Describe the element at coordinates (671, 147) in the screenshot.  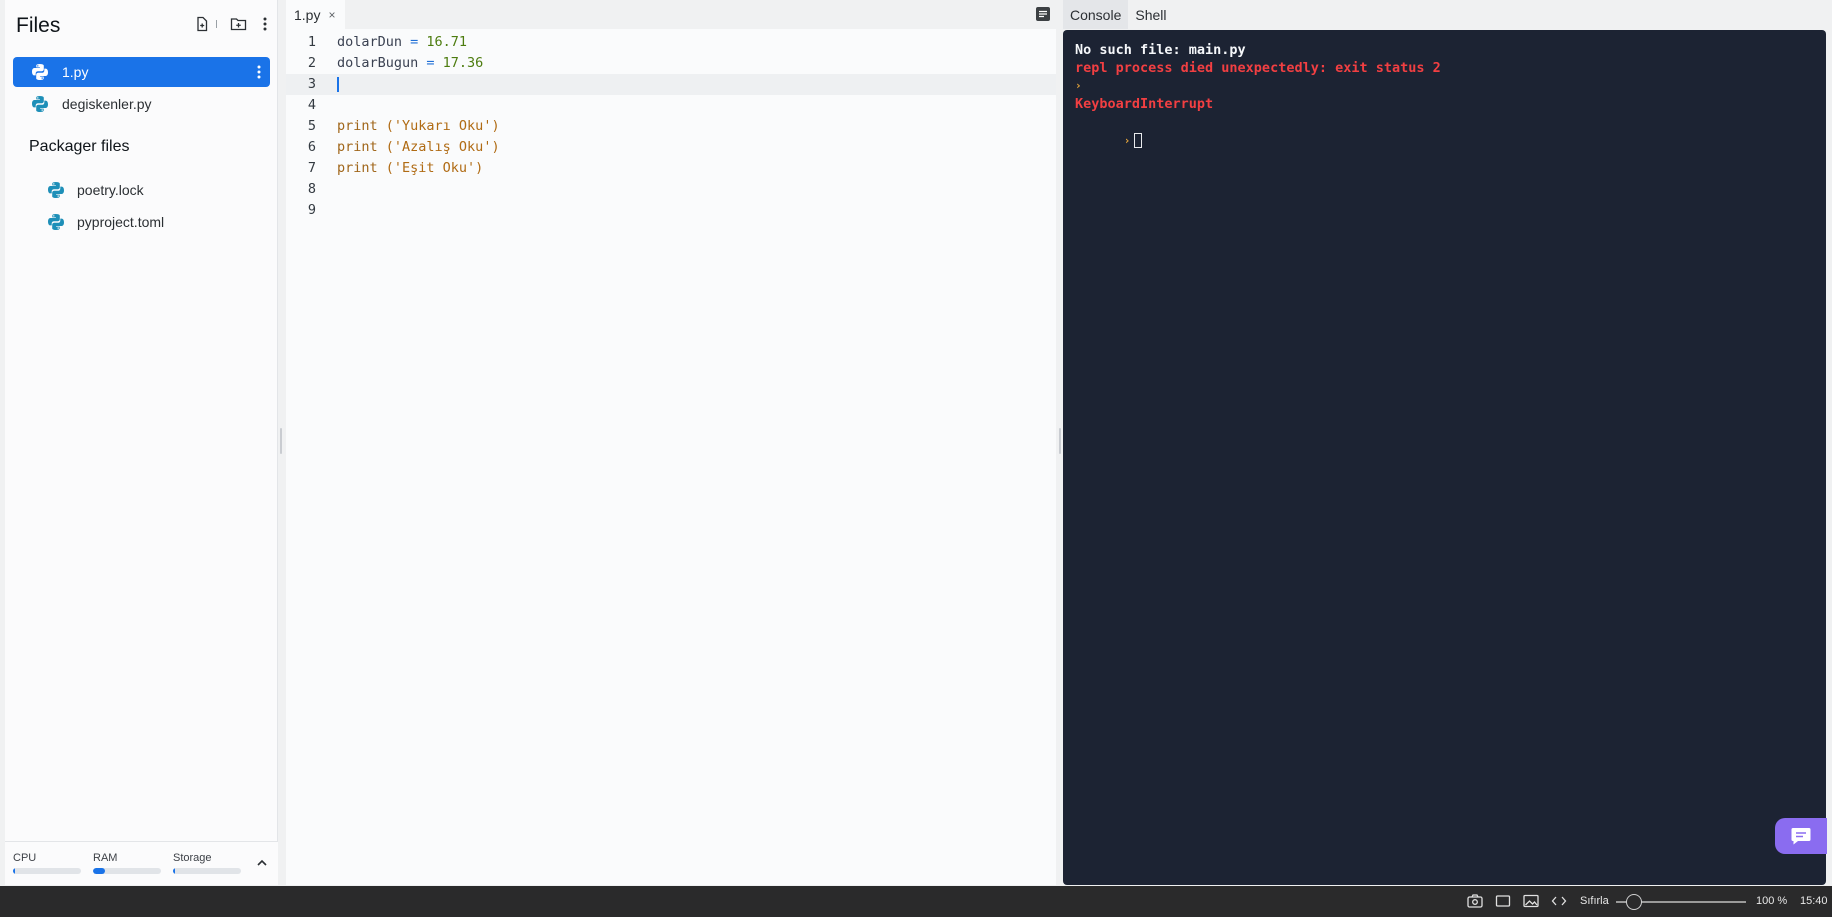
I see `code-line: 6 print ('Azalış Oku')` at that location.